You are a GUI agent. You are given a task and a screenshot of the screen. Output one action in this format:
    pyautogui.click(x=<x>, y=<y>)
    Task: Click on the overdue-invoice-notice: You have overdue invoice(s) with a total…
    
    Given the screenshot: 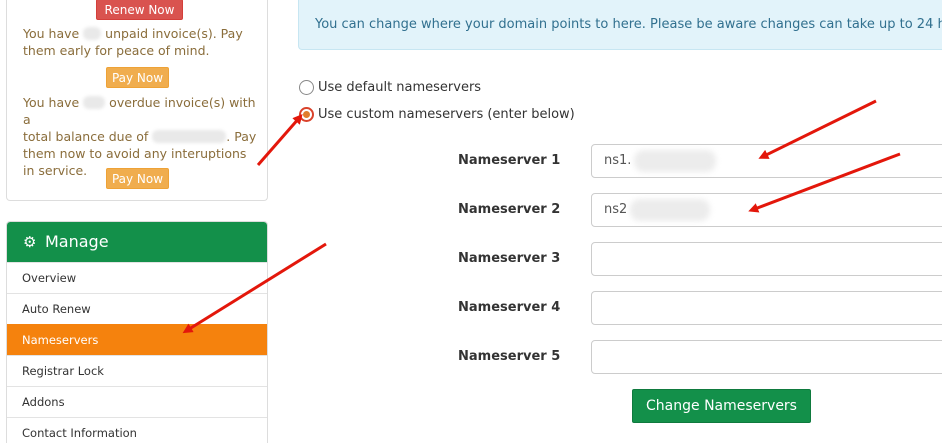 What is the action you would take?
    pyautogui.click(x=145, y=136)
    